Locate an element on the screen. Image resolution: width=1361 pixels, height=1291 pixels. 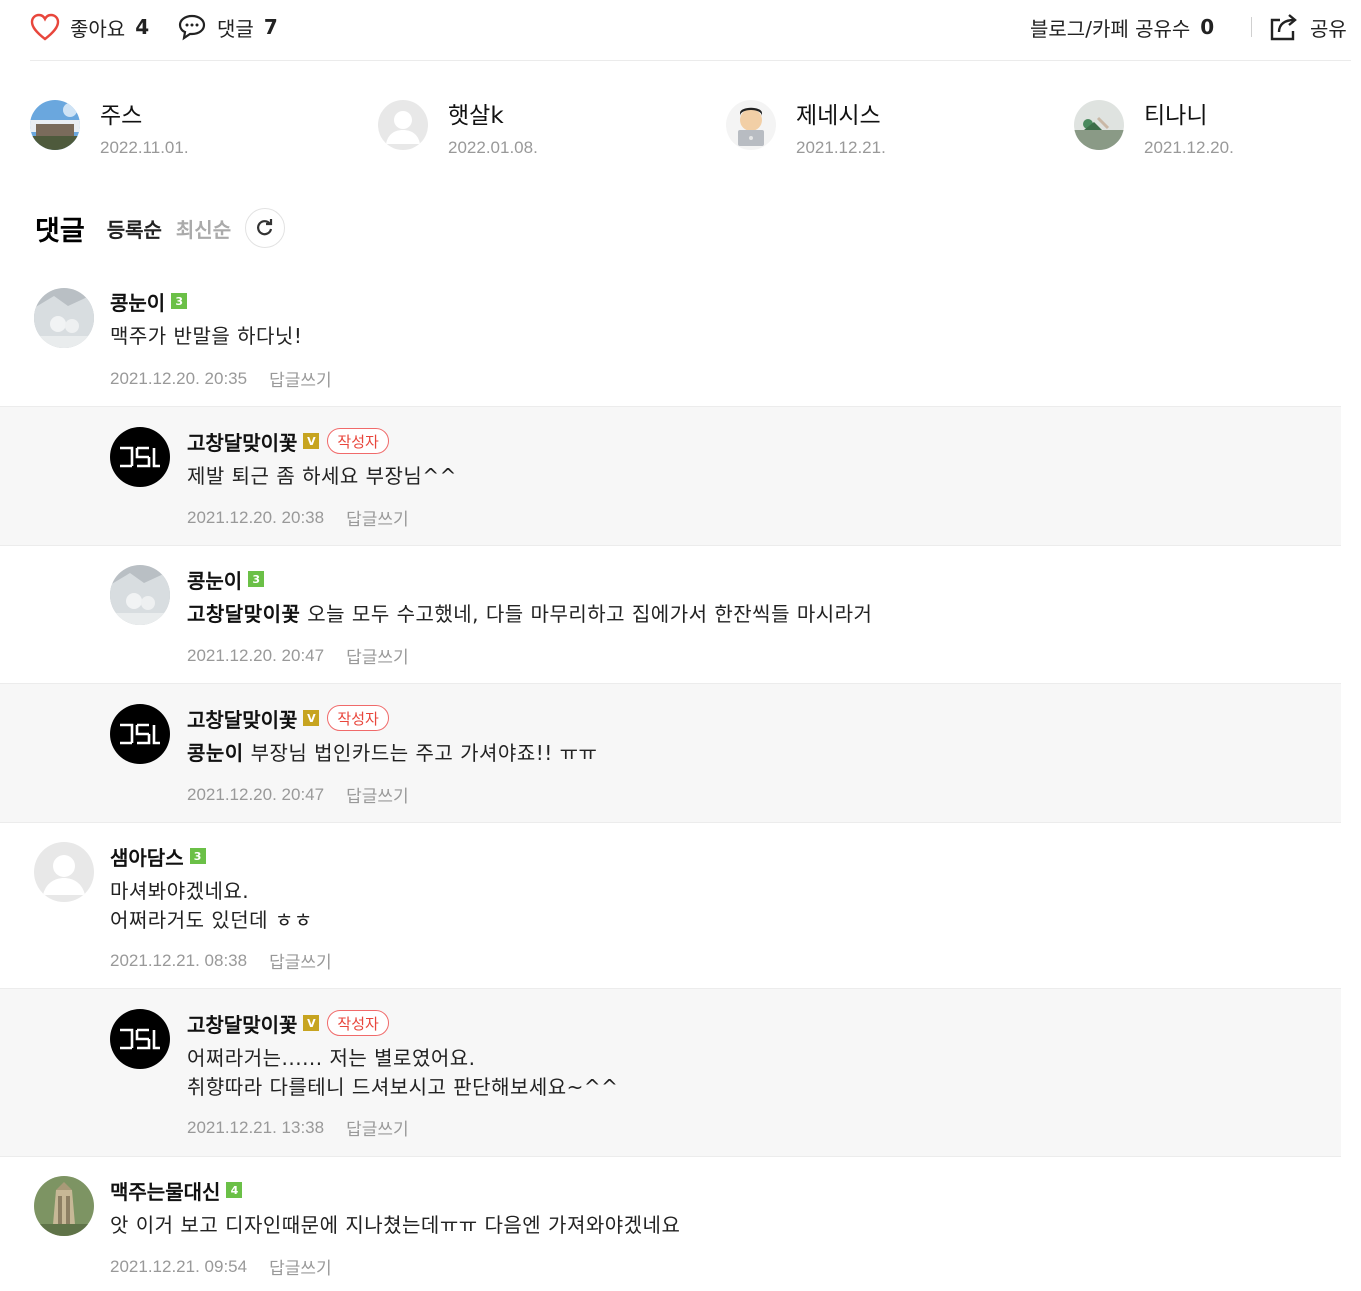
nickname: 샘아담스 is located at coordinates (147, 856).